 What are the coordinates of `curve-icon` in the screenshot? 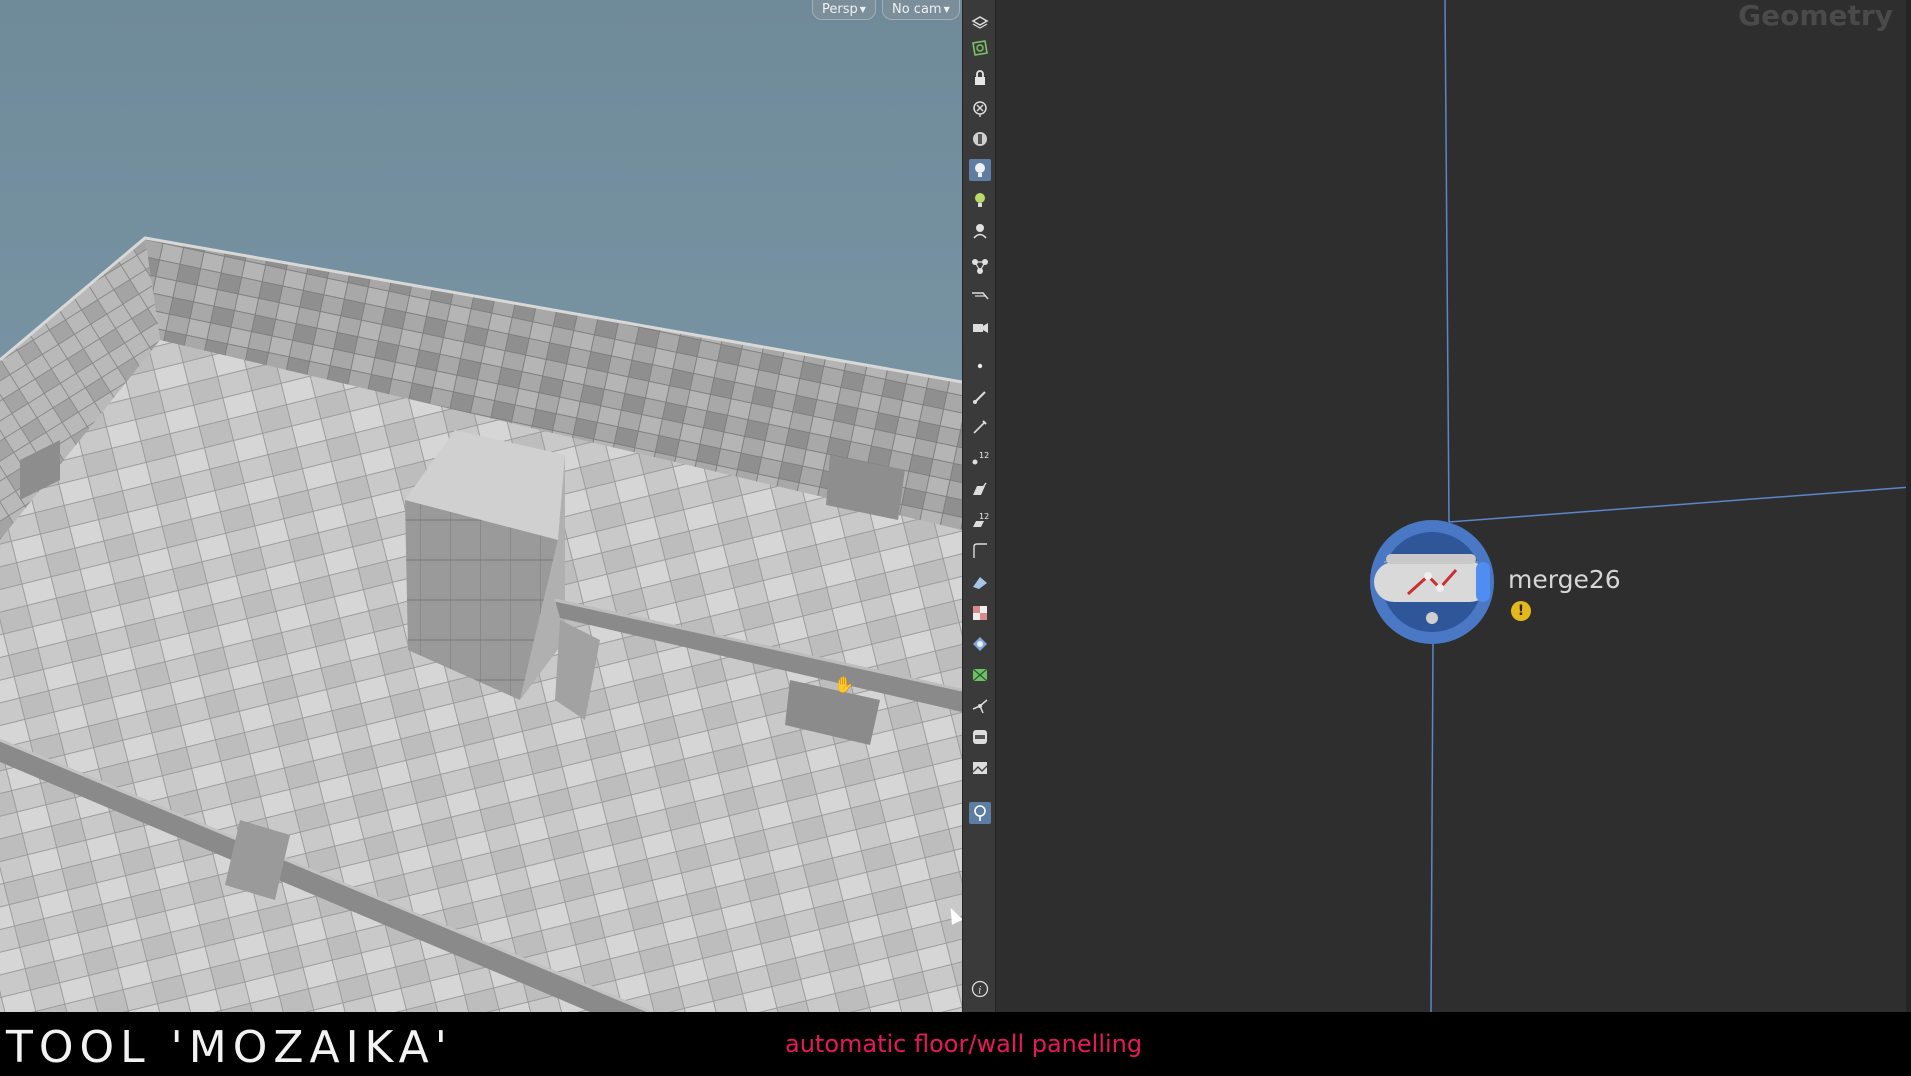 It's located at (980, 551).